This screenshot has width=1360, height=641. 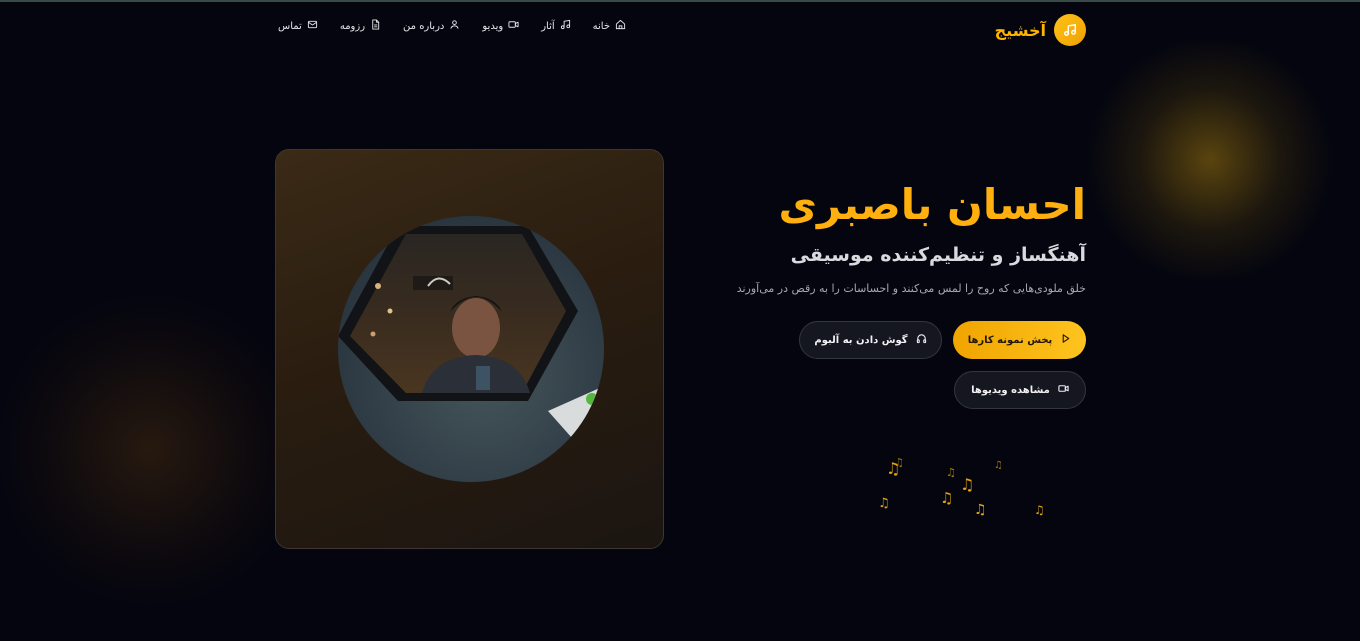 What do you see at coordinates (1010, 340) in the screenshot?
I see `play-samples-label: پخش نمونه کارها` at bounding box center [1010, 340].